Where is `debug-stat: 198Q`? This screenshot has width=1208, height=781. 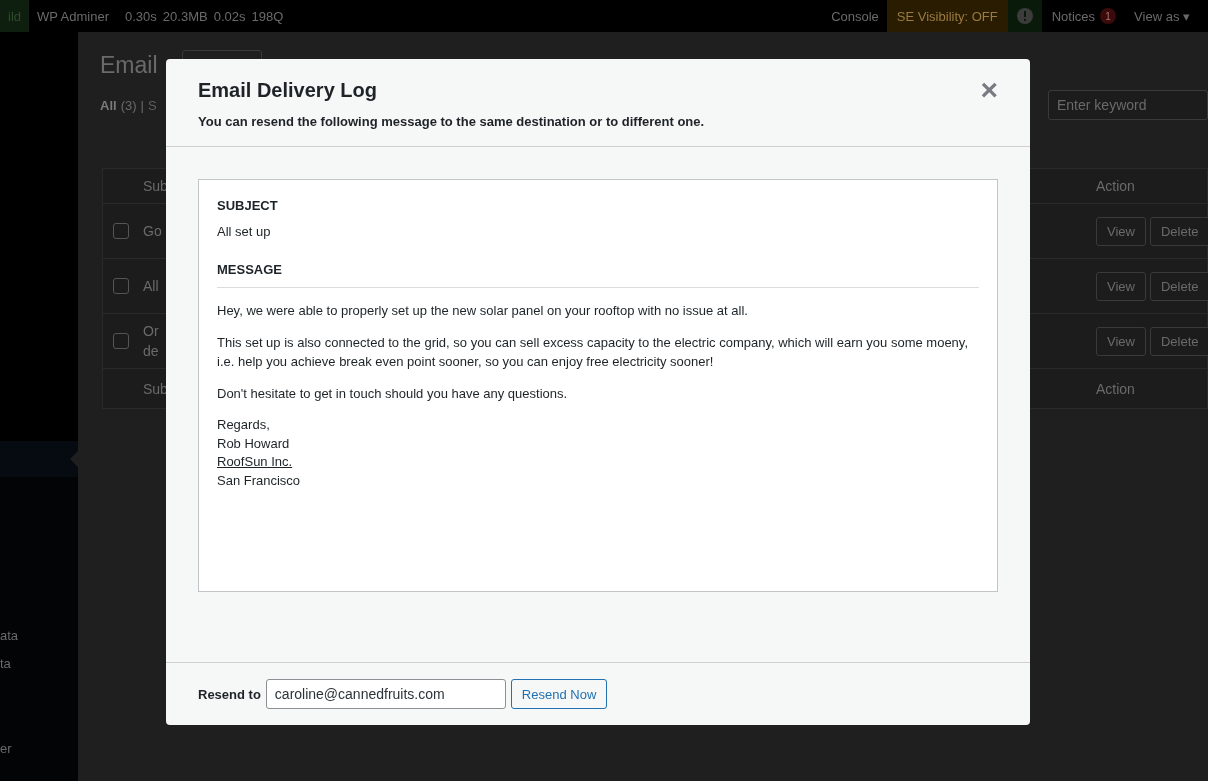 debug-stat: 198Q is located at coordinates (267, 16).